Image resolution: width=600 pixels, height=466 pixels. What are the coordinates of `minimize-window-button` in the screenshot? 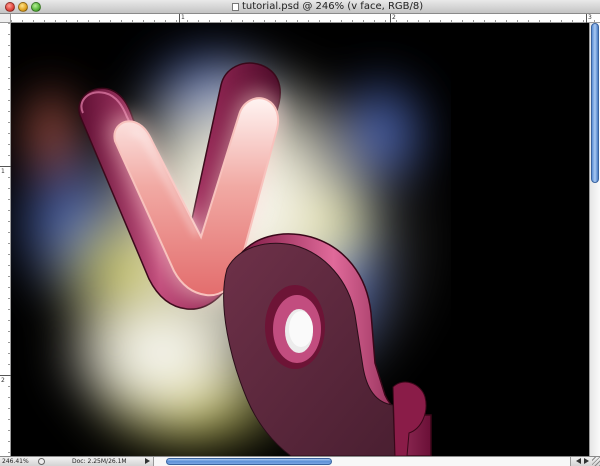 It's located at (23, 7).